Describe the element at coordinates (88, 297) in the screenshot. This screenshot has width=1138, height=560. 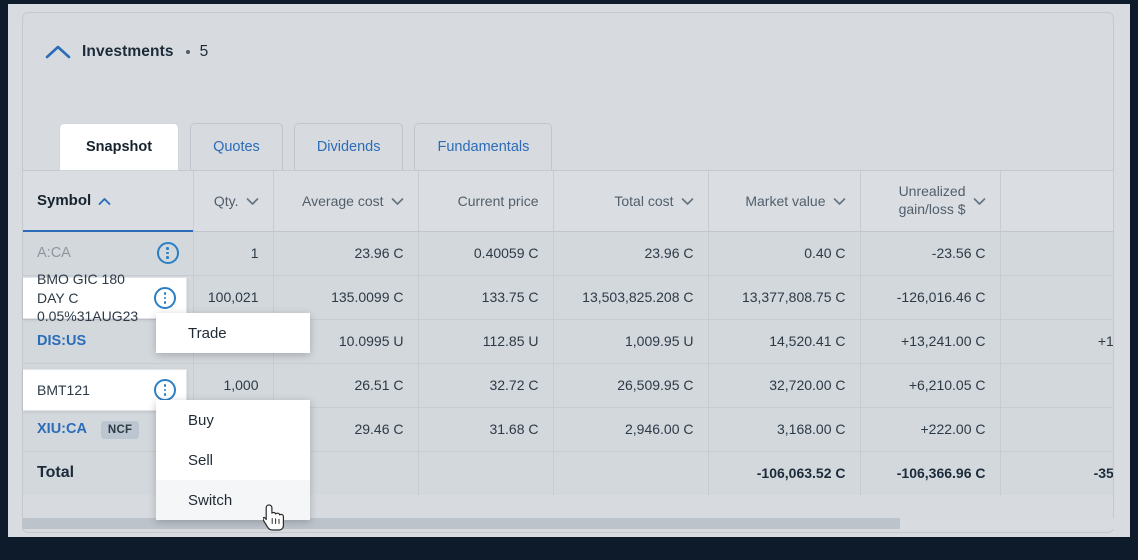
I see `symbol-label: BMO GIC 180 DAY C 0.05%31AUG23` at that location.